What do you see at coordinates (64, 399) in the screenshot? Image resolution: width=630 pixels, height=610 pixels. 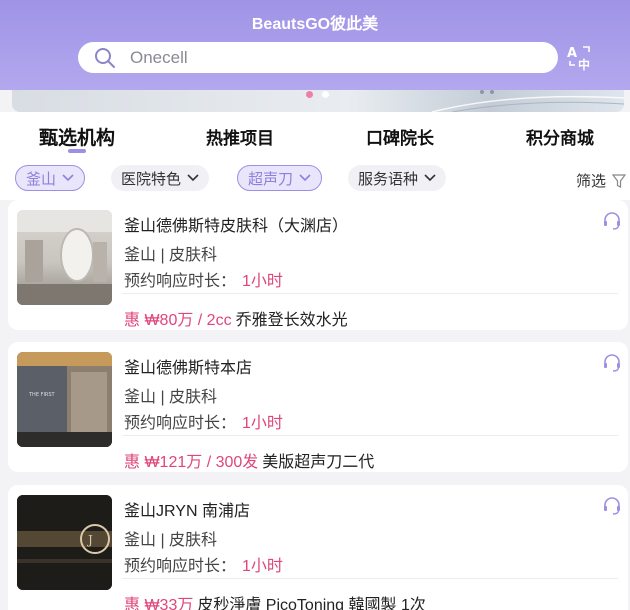 I see `clinic-photo: THE FIRST` at bounding box center [64, 399].